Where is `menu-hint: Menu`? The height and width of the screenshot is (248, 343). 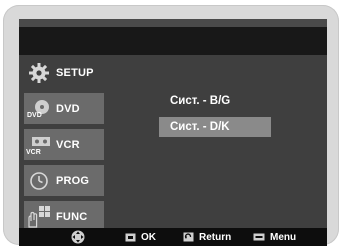 menu-hint: Menu is located at coordinates (274, 237).